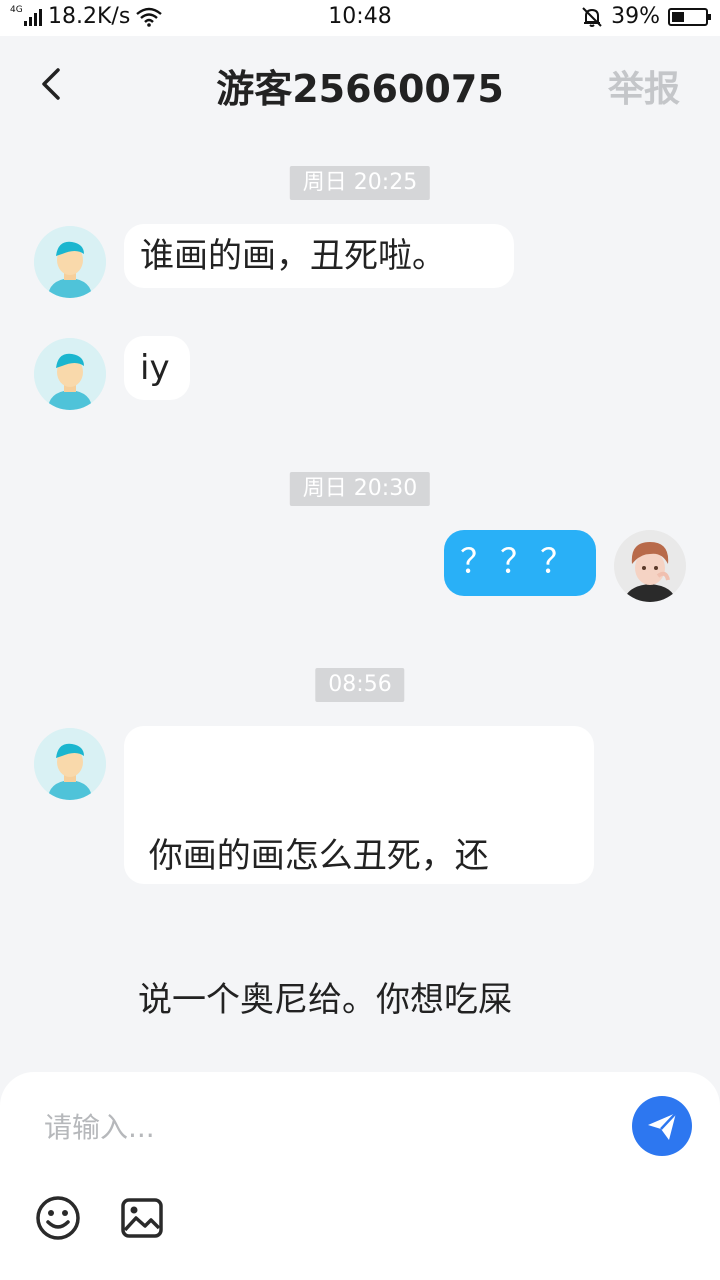 Image resolution: width=720 pixels, height=1280 pixels. Describe the element at coordinates (157, 368) in the screenshot. I see `message-bubble-received: iy` at that location.